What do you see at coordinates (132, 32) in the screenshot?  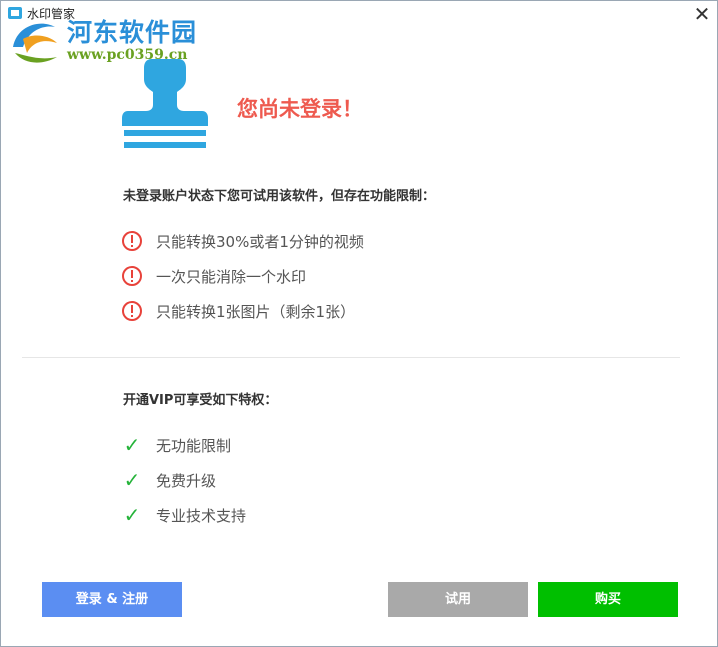 I see `watermark-site-name: 河东软件园` at bounding box center [132, 32].